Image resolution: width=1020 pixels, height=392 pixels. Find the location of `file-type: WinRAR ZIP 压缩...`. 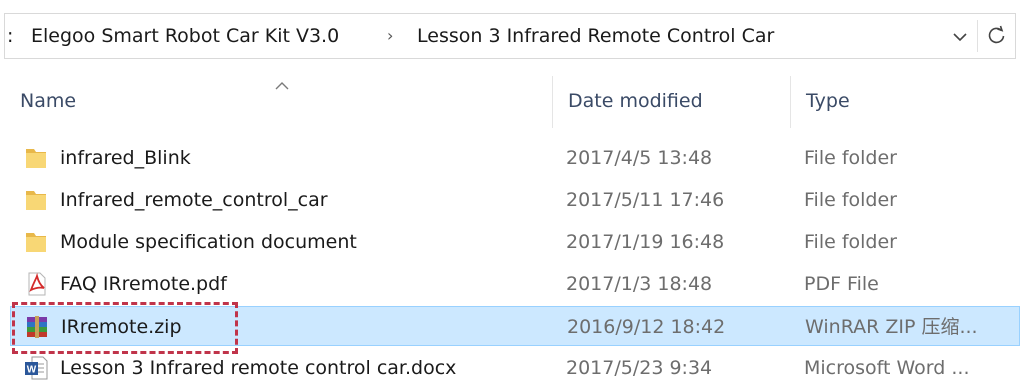

file-type: WinRAR ZIP 压缩... is located at coordinates (891, 327).